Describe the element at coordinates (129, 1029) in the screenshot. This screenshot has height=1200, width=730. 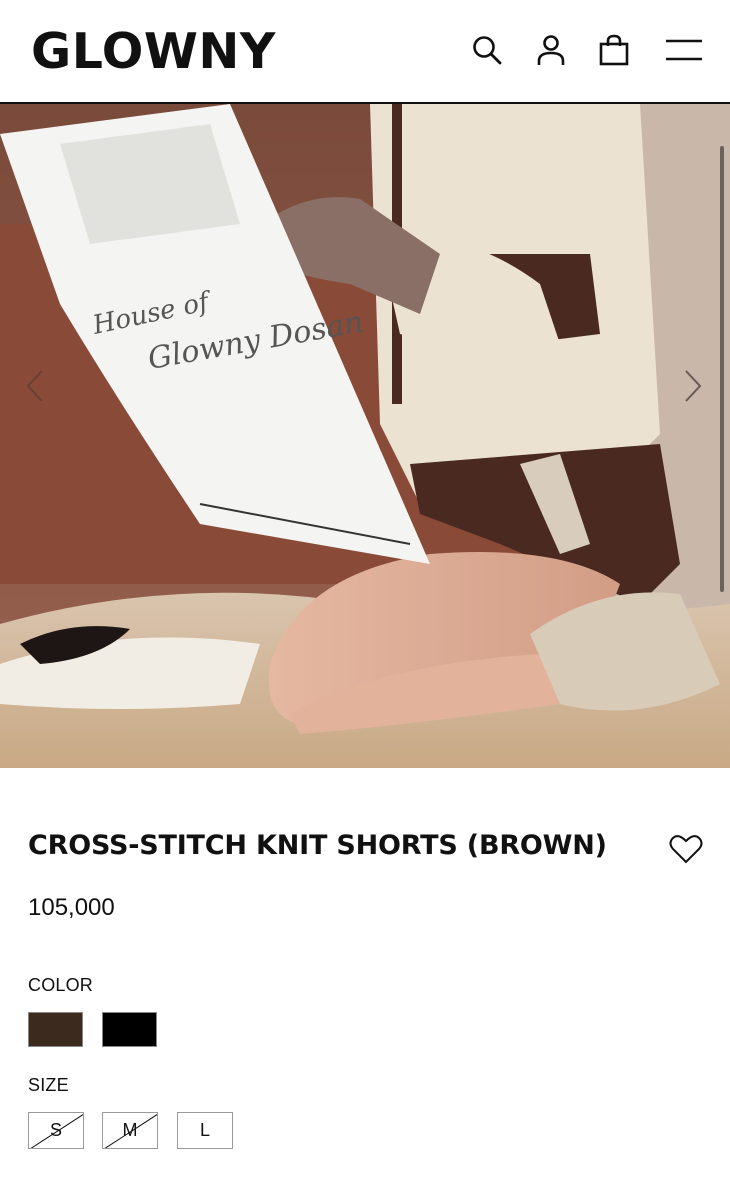
I see `color-swatch-black` at that location.